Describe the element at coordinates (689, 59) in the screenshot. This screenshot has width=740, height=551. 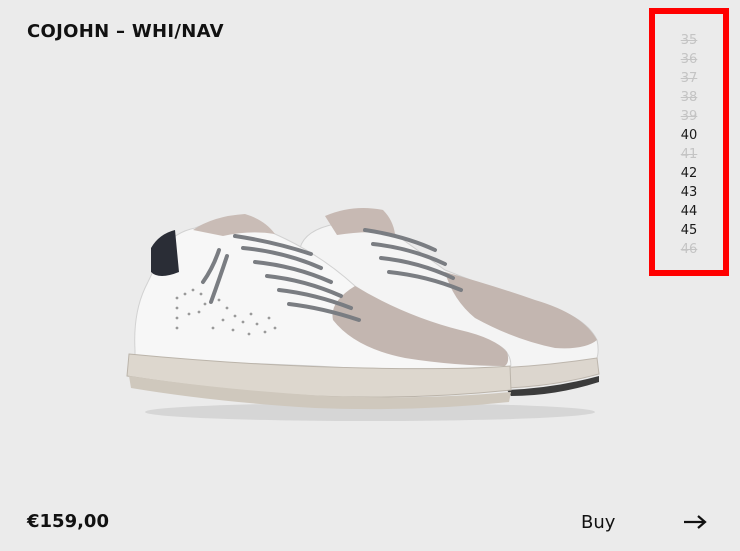
I see `size-option-36: 36` at that location.